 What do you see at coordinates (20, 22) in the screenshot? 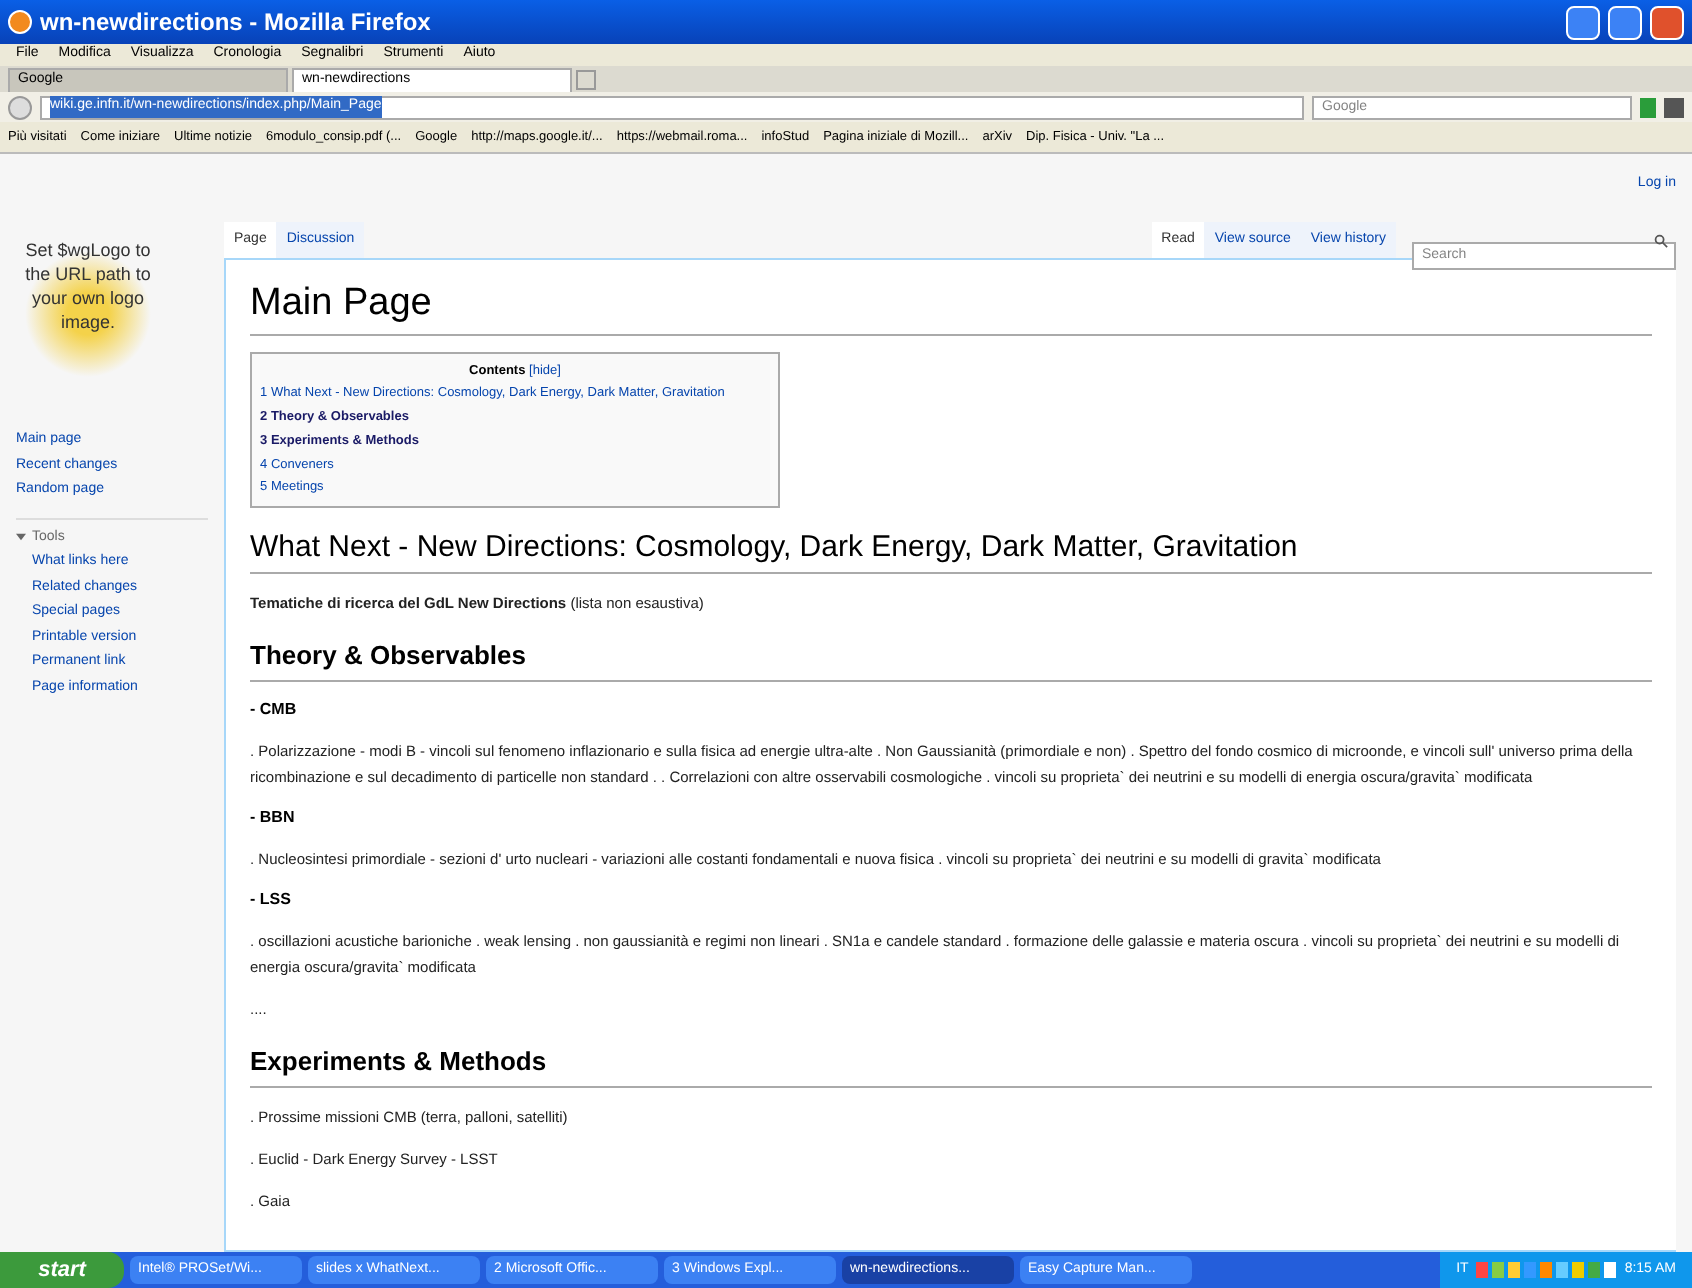
I see `browser-icon` at bounding box center [20, 22].